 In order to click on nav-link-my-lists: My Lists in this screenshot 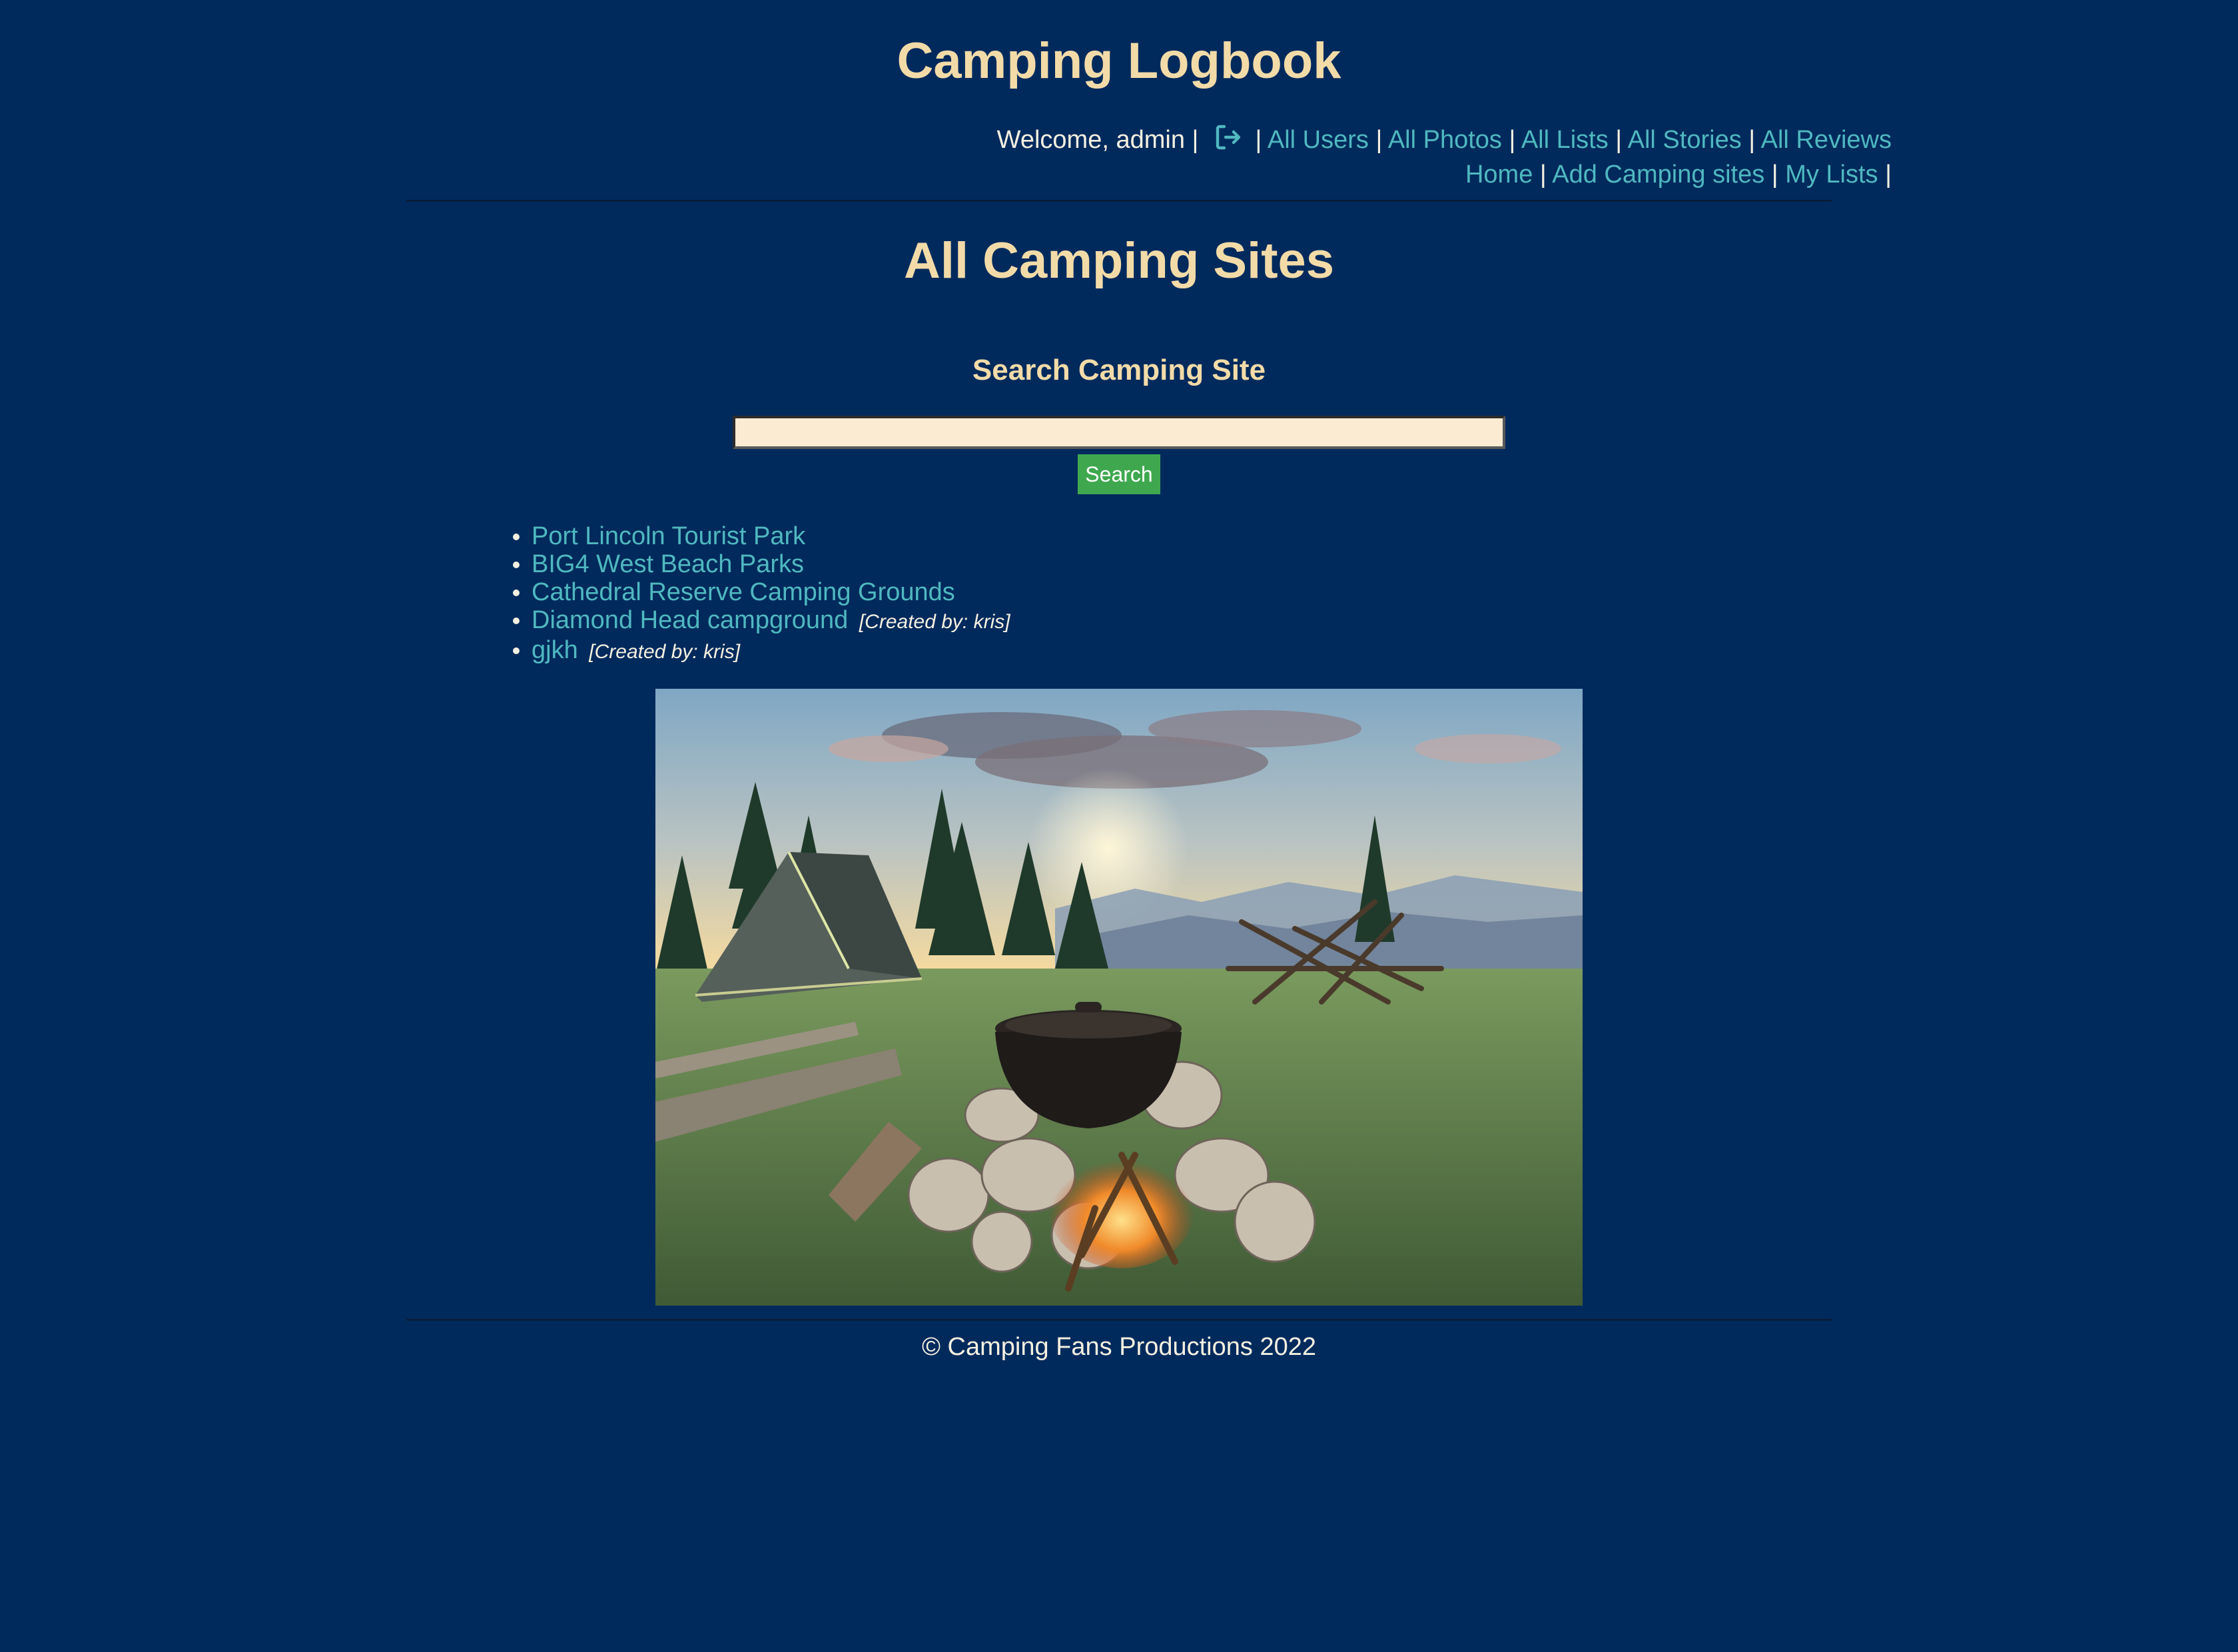, I will do `click(1831, 175)`.